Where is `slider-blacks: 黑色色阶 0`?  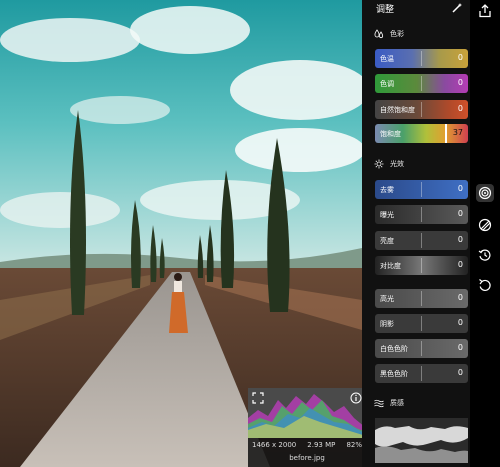
slider-blacks: 黑色色阶 0 is located at coordinates (421, 373).